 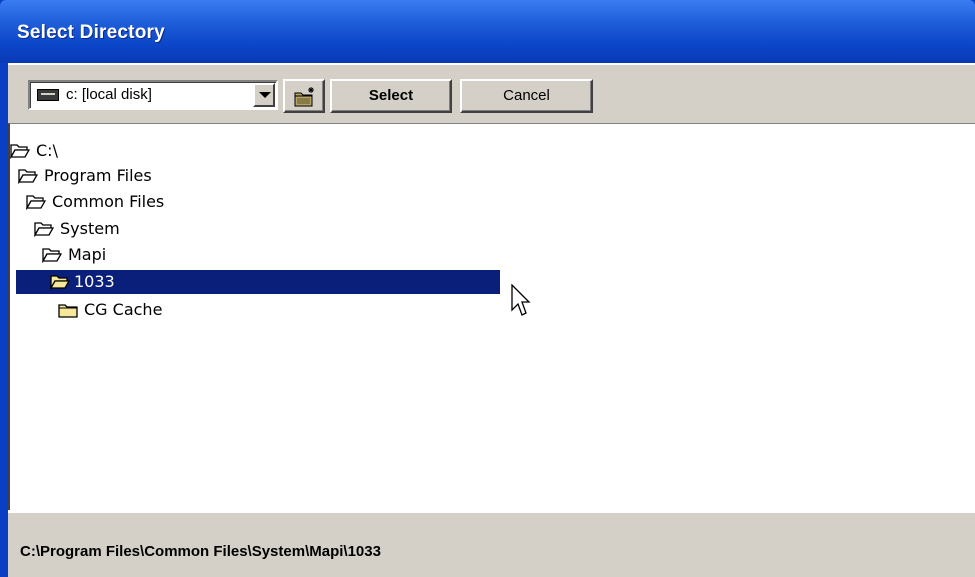 I want to click on tree-node-root: C:\, so click(x=110, y=151).